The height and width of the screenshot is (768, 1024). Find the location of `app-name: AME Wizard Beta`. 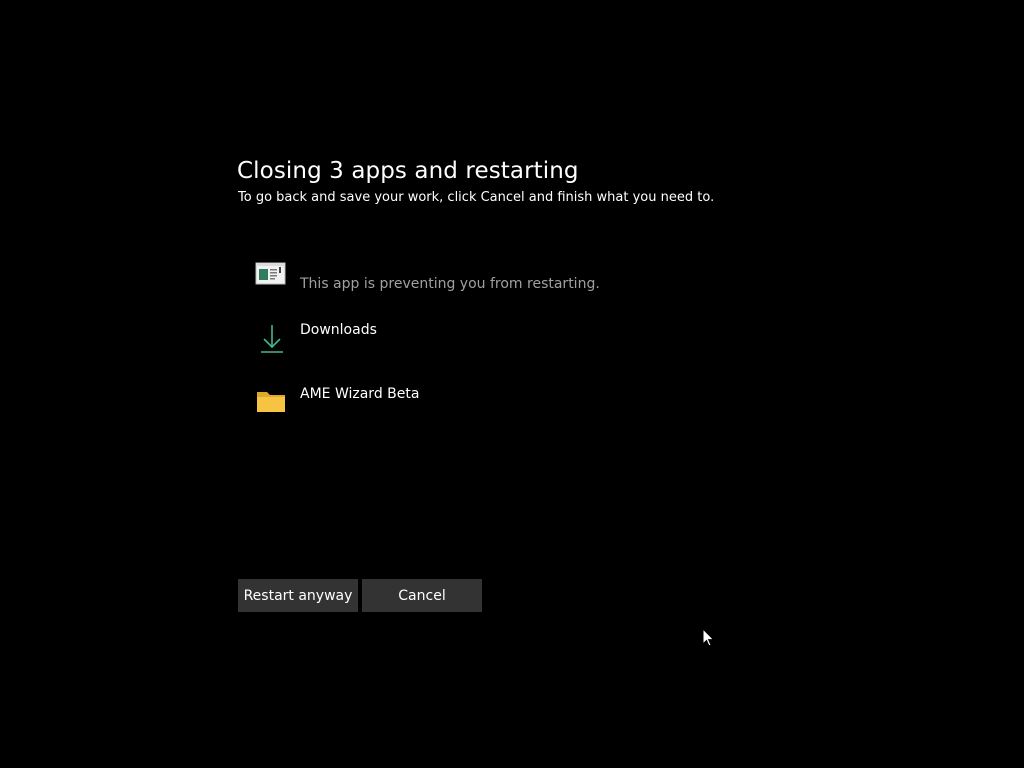

app-name: AME Wizard Beta is located at coordinates (360, 394).